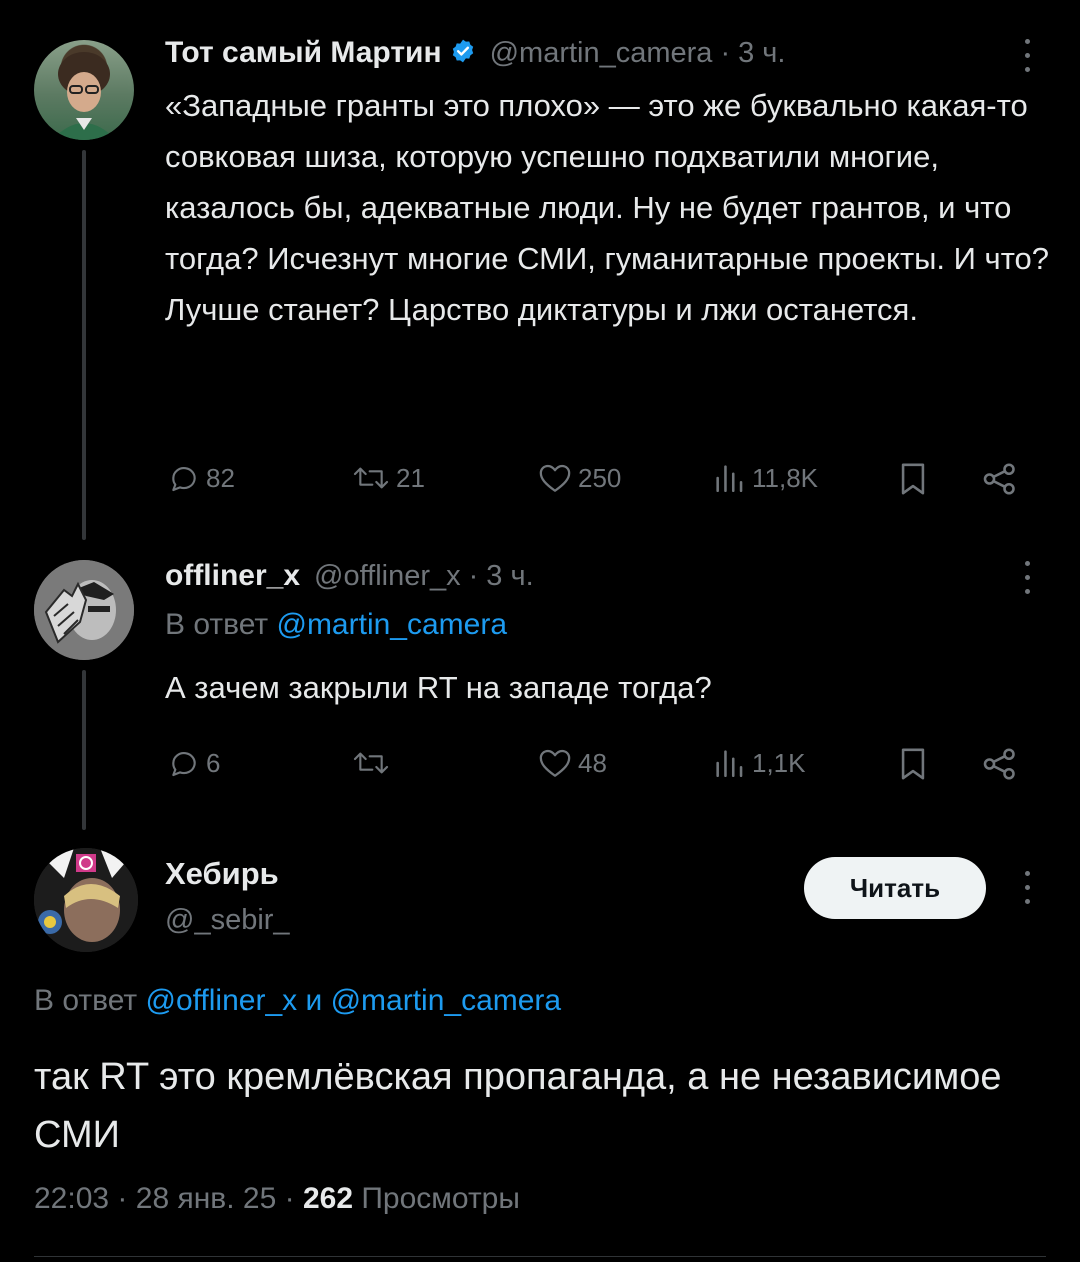 The image size is (1080, 1262). I want to click on reply-button: 6, so click(194, 763).